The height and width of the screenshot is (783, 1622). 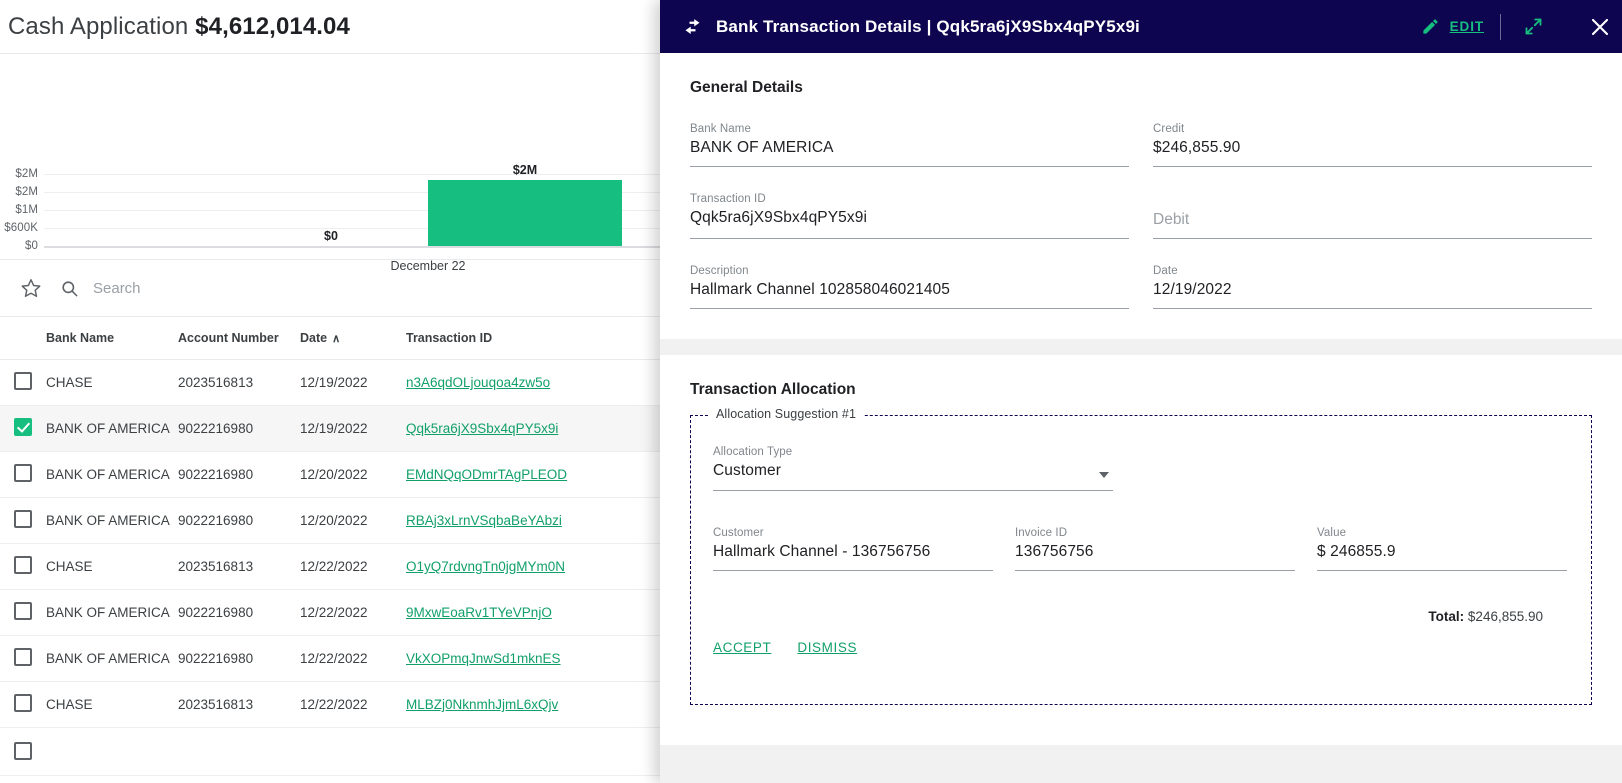 What do you see at coordinates (485, 566) in the screenshot?
I see `transaction-id-link: O1yQ7rdvngTn0jgMYm0N` at bounding box center [485, 566].